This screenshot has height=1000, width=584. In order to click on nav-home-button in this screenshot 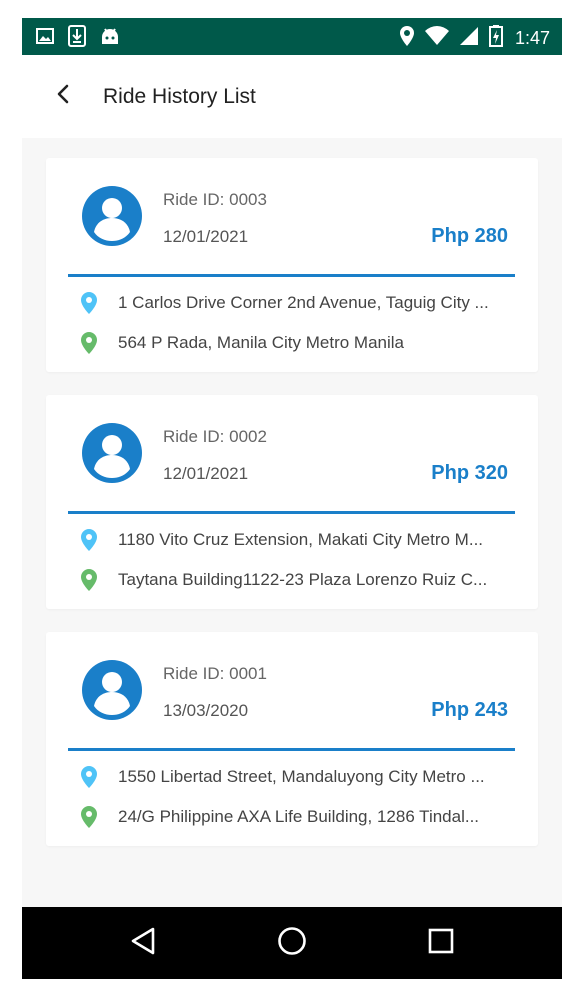, I will do `click(292, 943)`.